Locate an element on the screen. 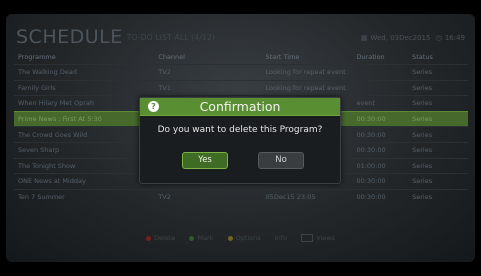  mark-key: Mark is located at coordinates (201, 238).